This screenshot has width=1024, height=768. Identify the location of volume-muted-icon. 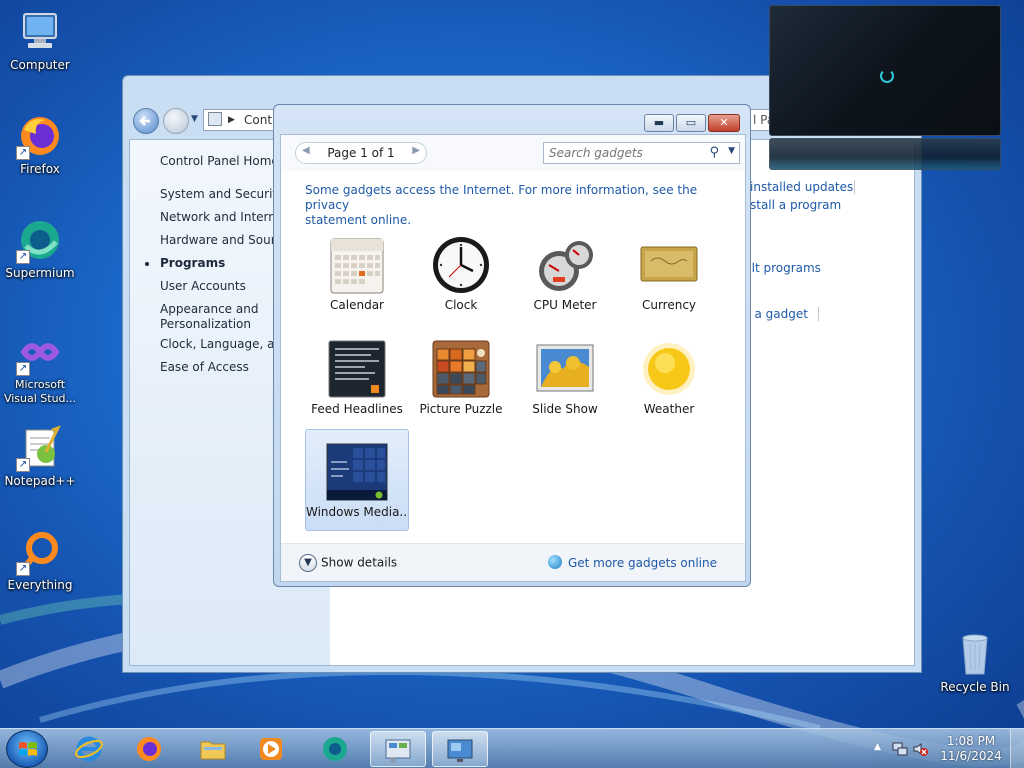
(920, 749).